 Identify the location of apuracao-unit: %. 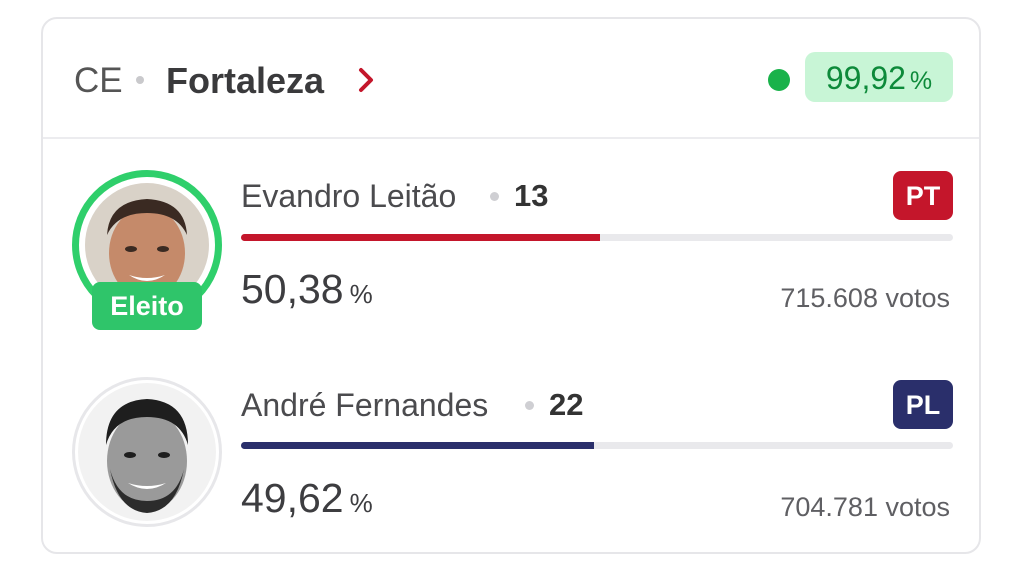
(921, 81).